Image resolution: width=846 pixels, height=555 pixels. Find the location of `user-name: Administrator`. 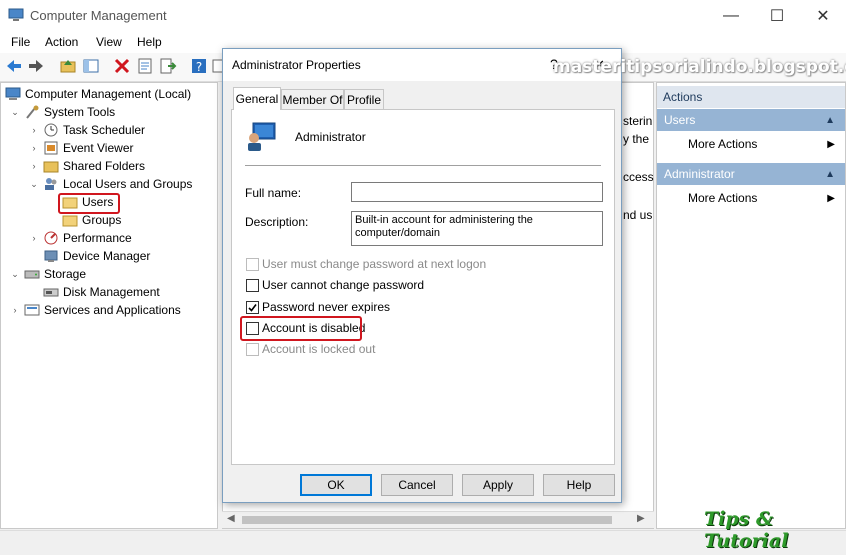

user-name: Administrator is located at coordinates (330, 137).